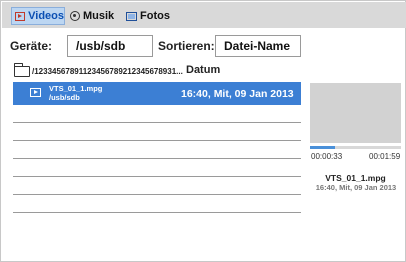 Image resolution: width=406 pixels, height=262 pixels. What do you see at coordinates (46, 16) in the screenshot?
I see `tab-videos-label: Videos` at bounding box center [46, 16].